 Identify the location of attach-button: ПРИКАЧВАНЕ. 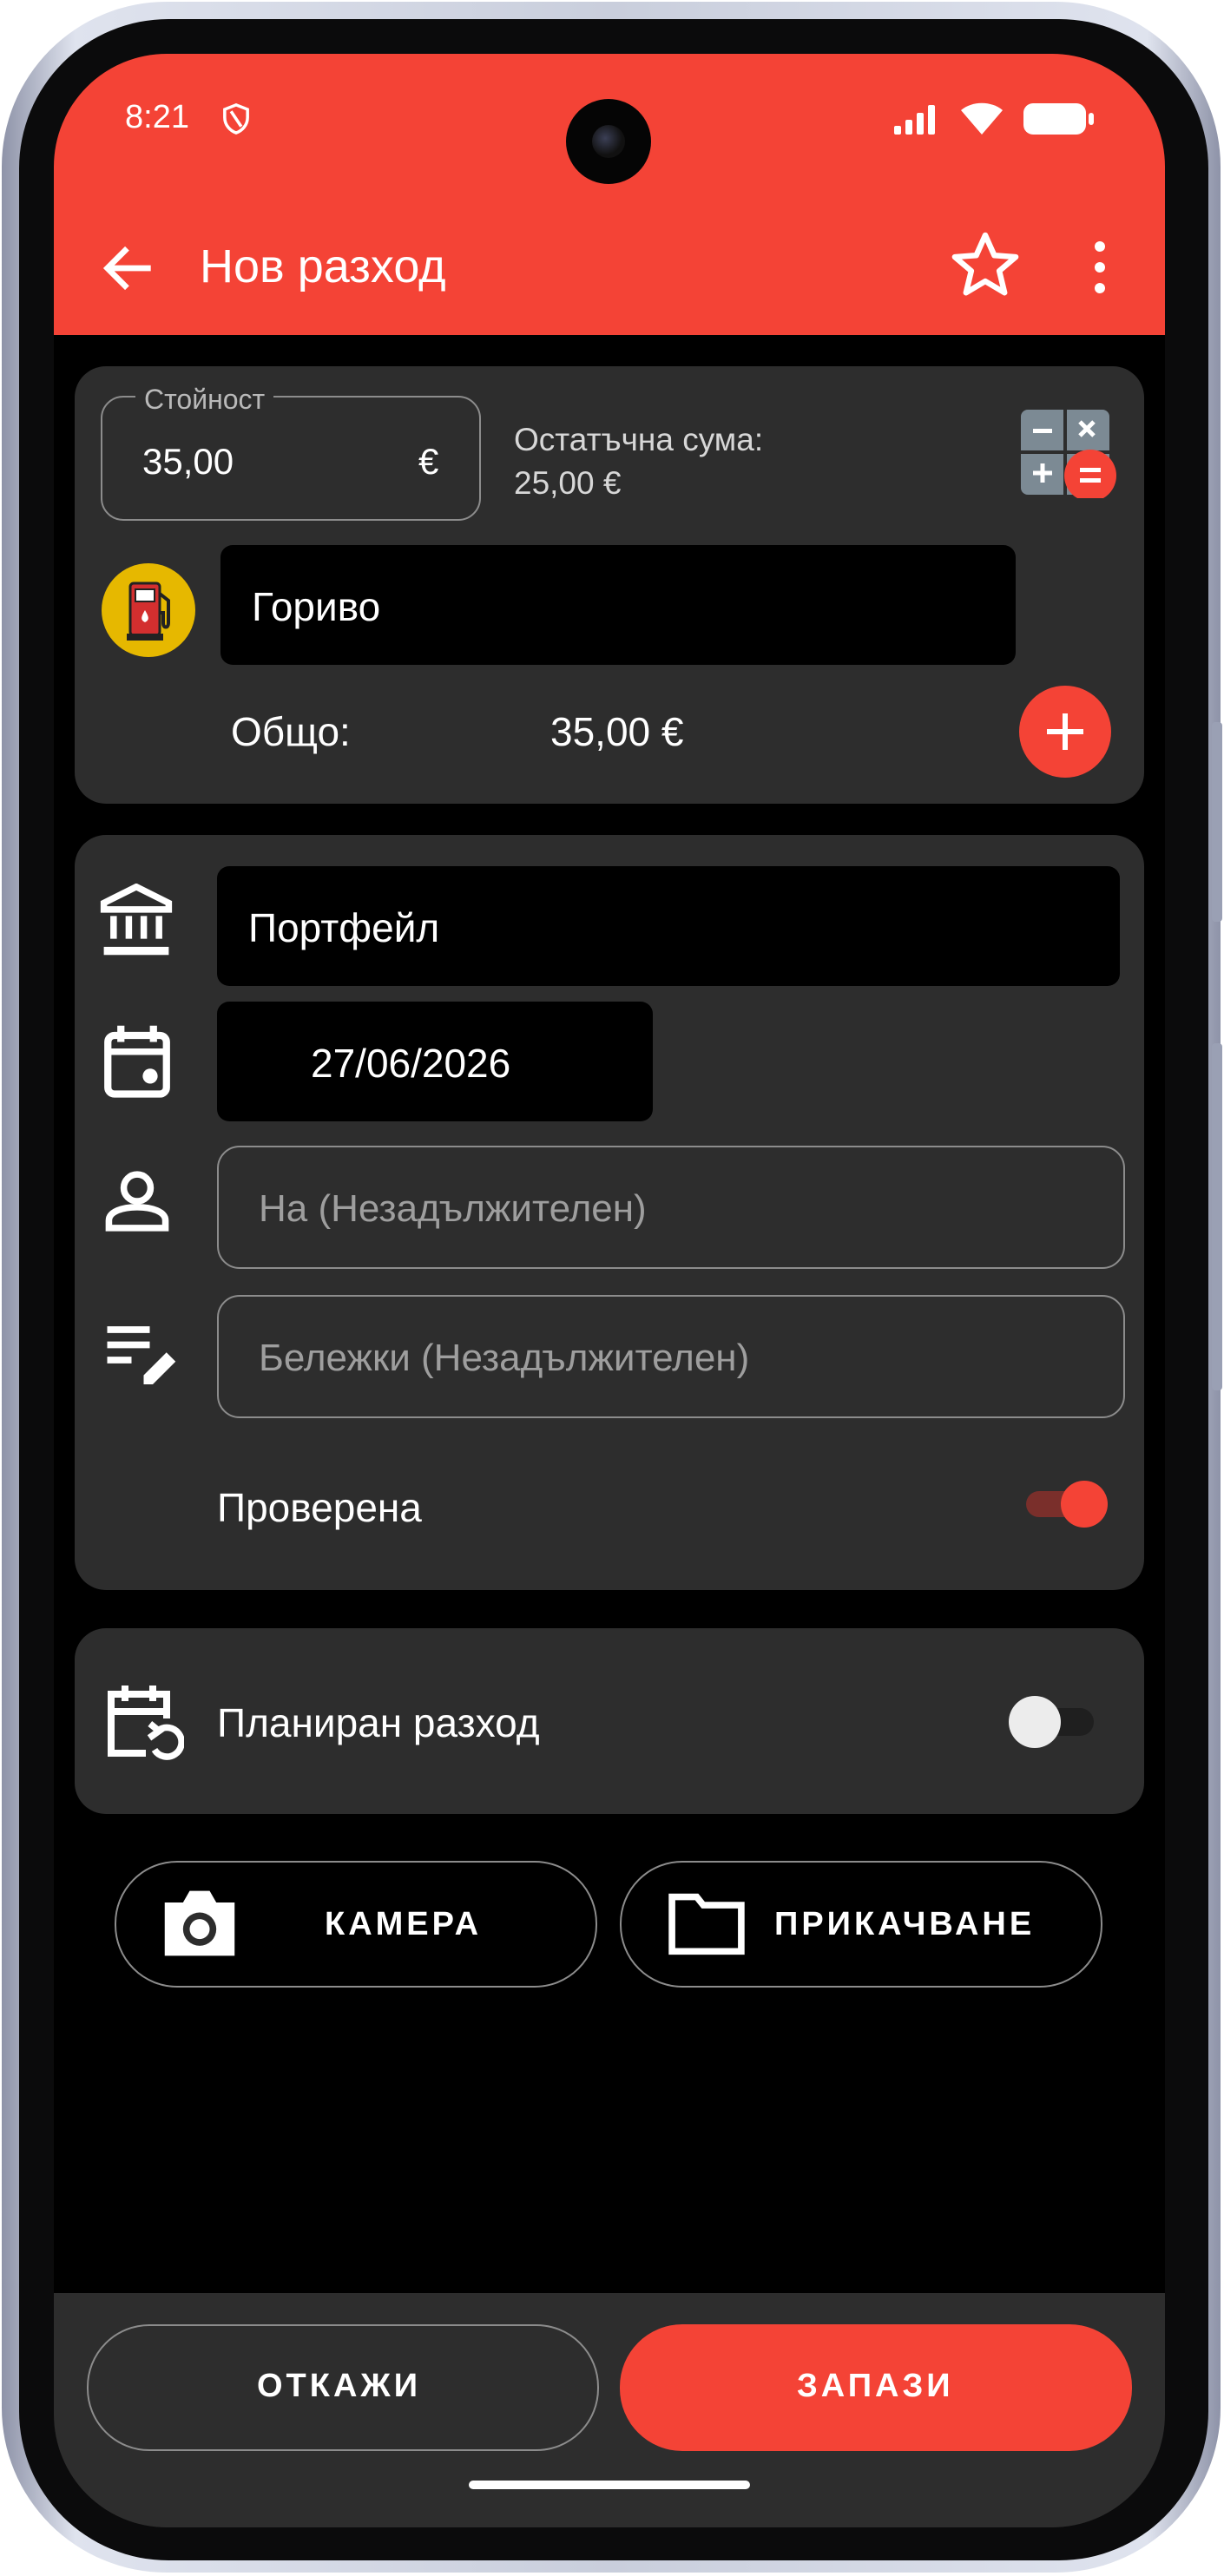
(861, 1925).